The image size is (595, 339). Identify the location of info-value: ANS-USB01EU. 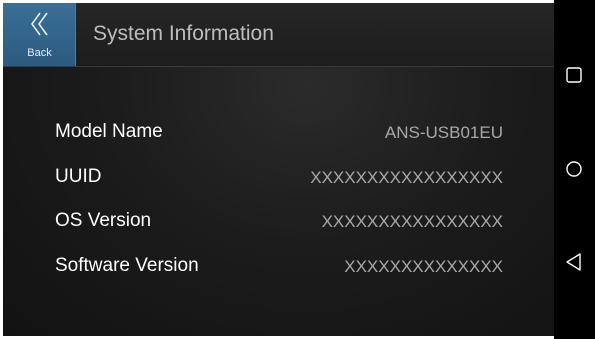
(443, 132).